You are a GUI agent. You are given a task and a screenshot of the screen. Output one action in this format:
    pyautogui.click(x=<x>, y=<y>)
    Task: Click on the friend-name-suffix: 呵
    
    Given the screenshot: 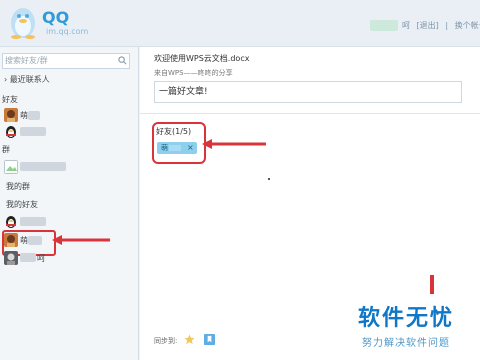 What is the action you would take?
    pyautogui.click(x=41, y=258)
    